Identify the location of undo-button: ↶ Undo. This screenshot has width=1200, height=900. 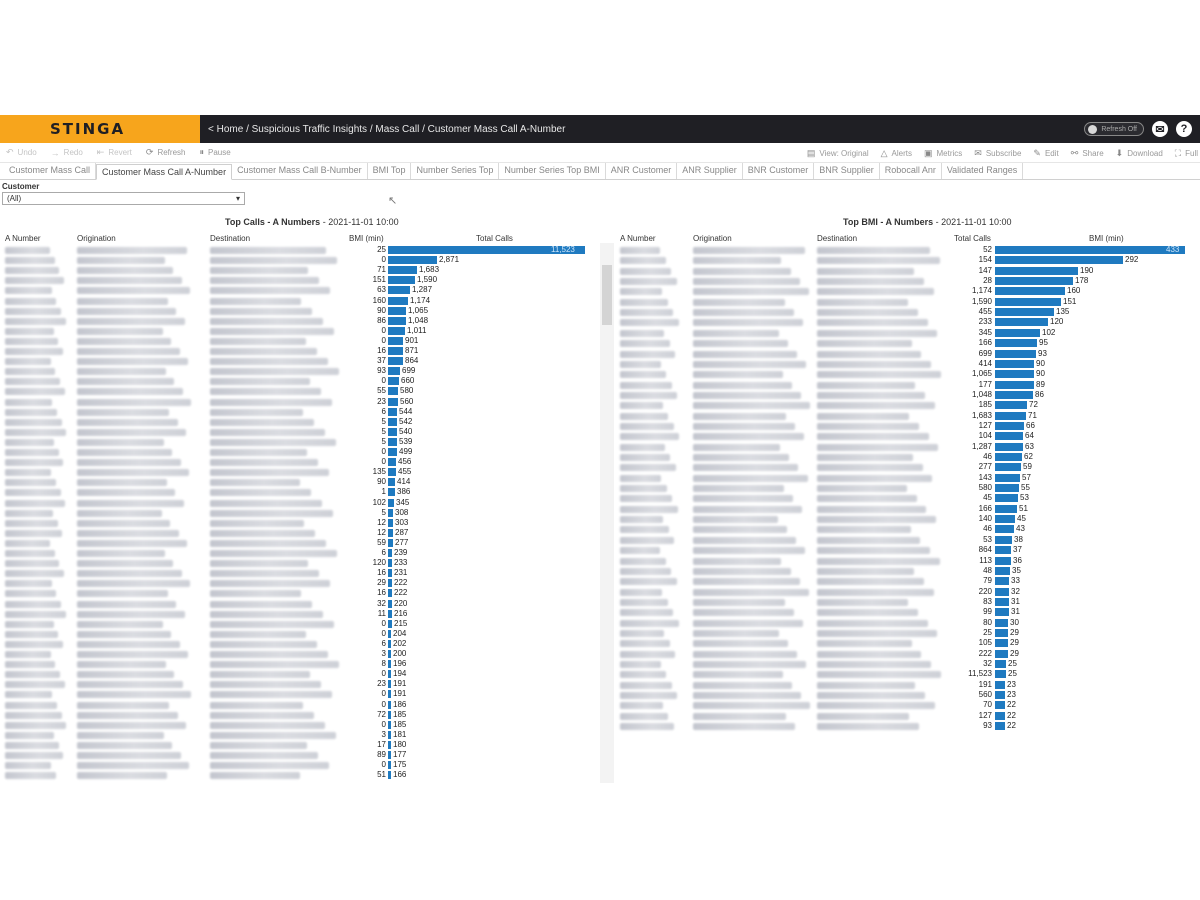
(21, 152).